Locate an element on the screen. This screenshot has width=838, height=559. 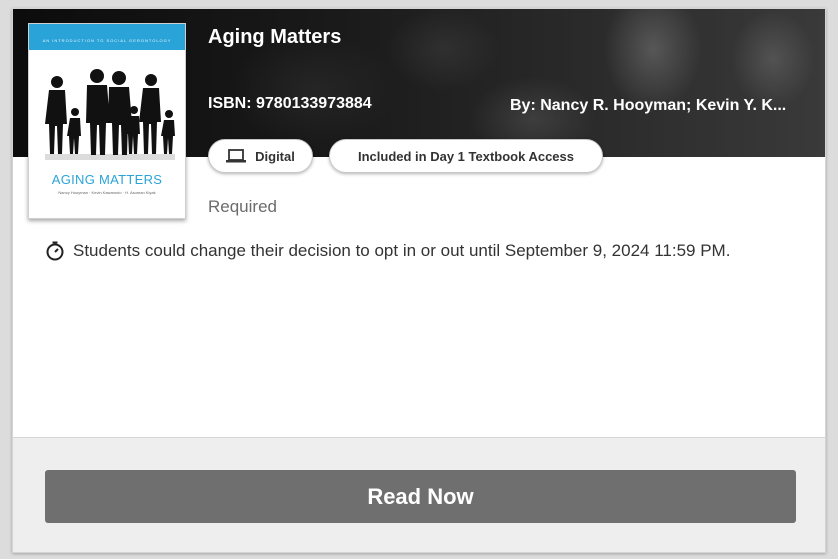
cover-band-text: AN INTRODUCTION TO SOCIAL GERONTOLOGY is located at coordinates (107, 40).